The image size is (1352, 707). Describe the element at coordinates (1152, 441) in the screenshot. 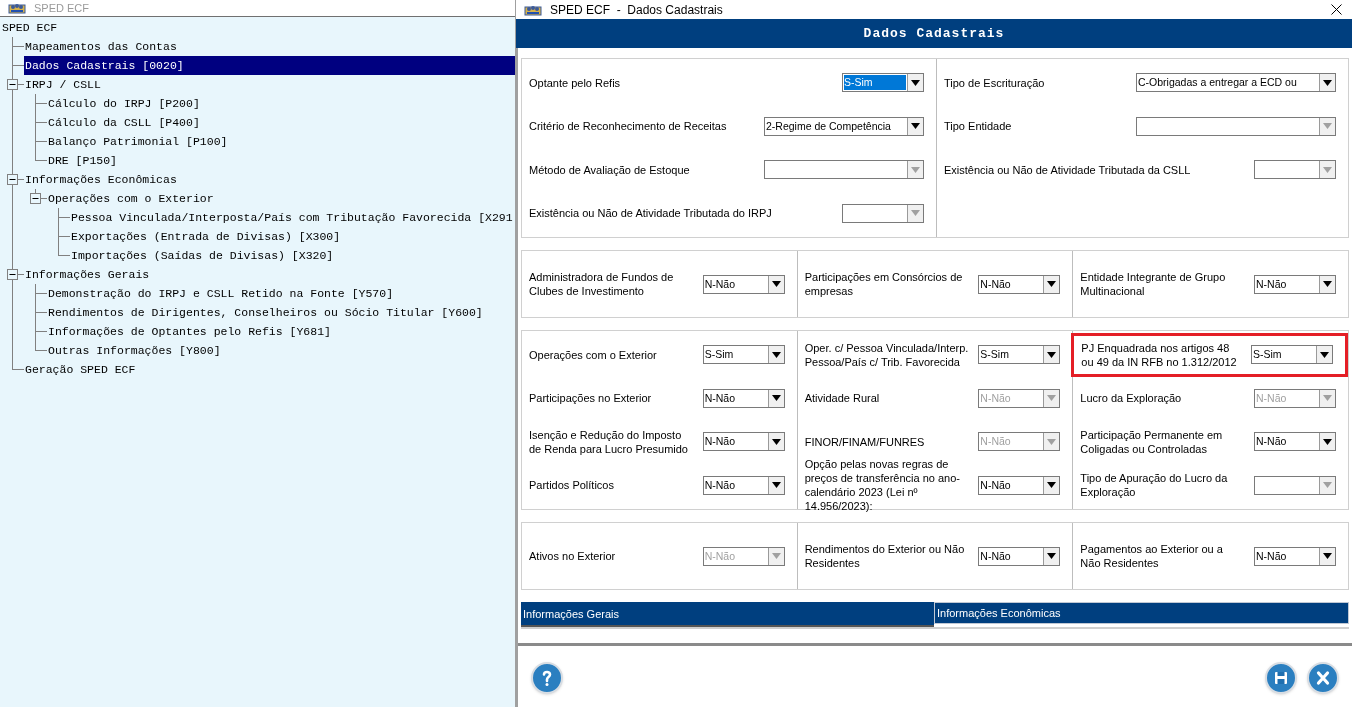

I see `field-label: Participação Permanente em Coligadas ou Controladas` at that location.